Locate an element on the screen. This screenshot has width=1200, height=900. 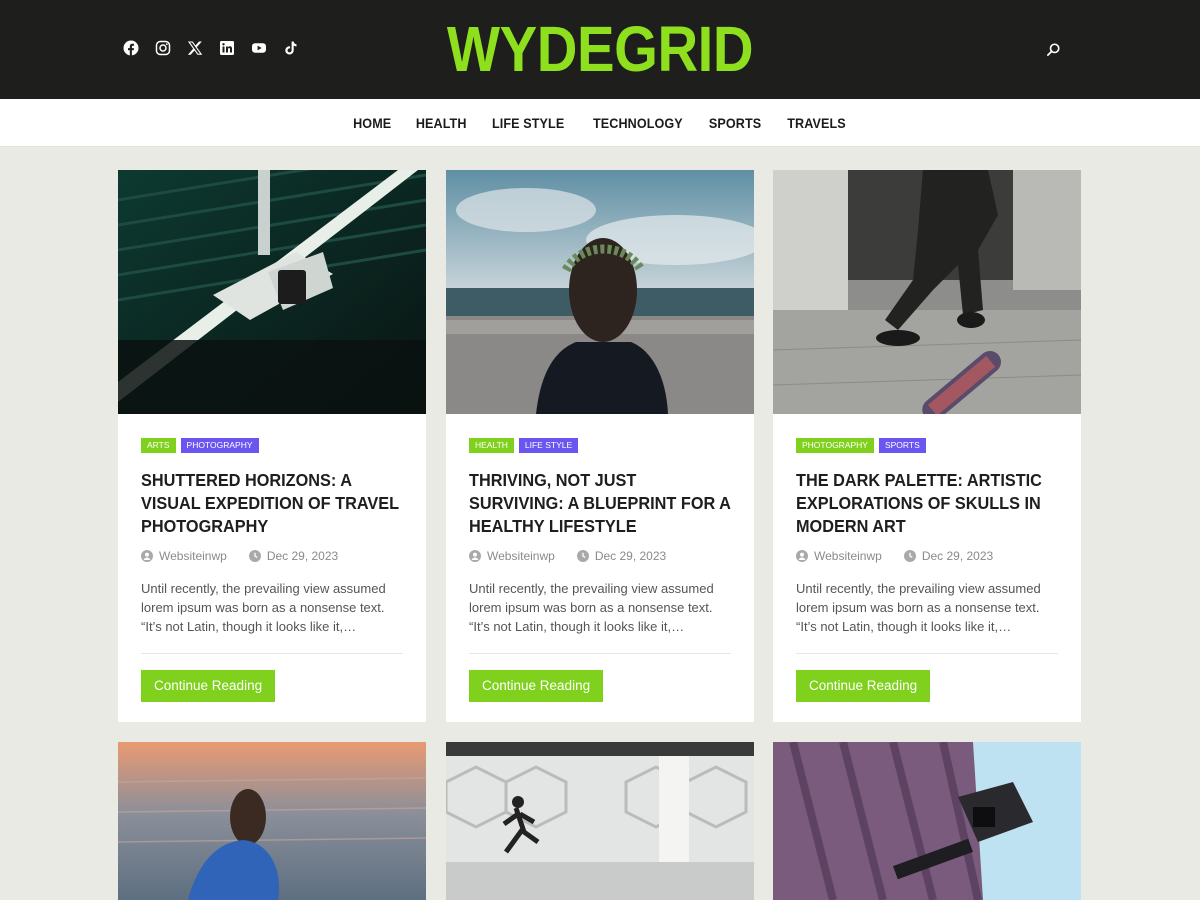
nav-item-sports: SPORTS is located at coordinates (735, 123).